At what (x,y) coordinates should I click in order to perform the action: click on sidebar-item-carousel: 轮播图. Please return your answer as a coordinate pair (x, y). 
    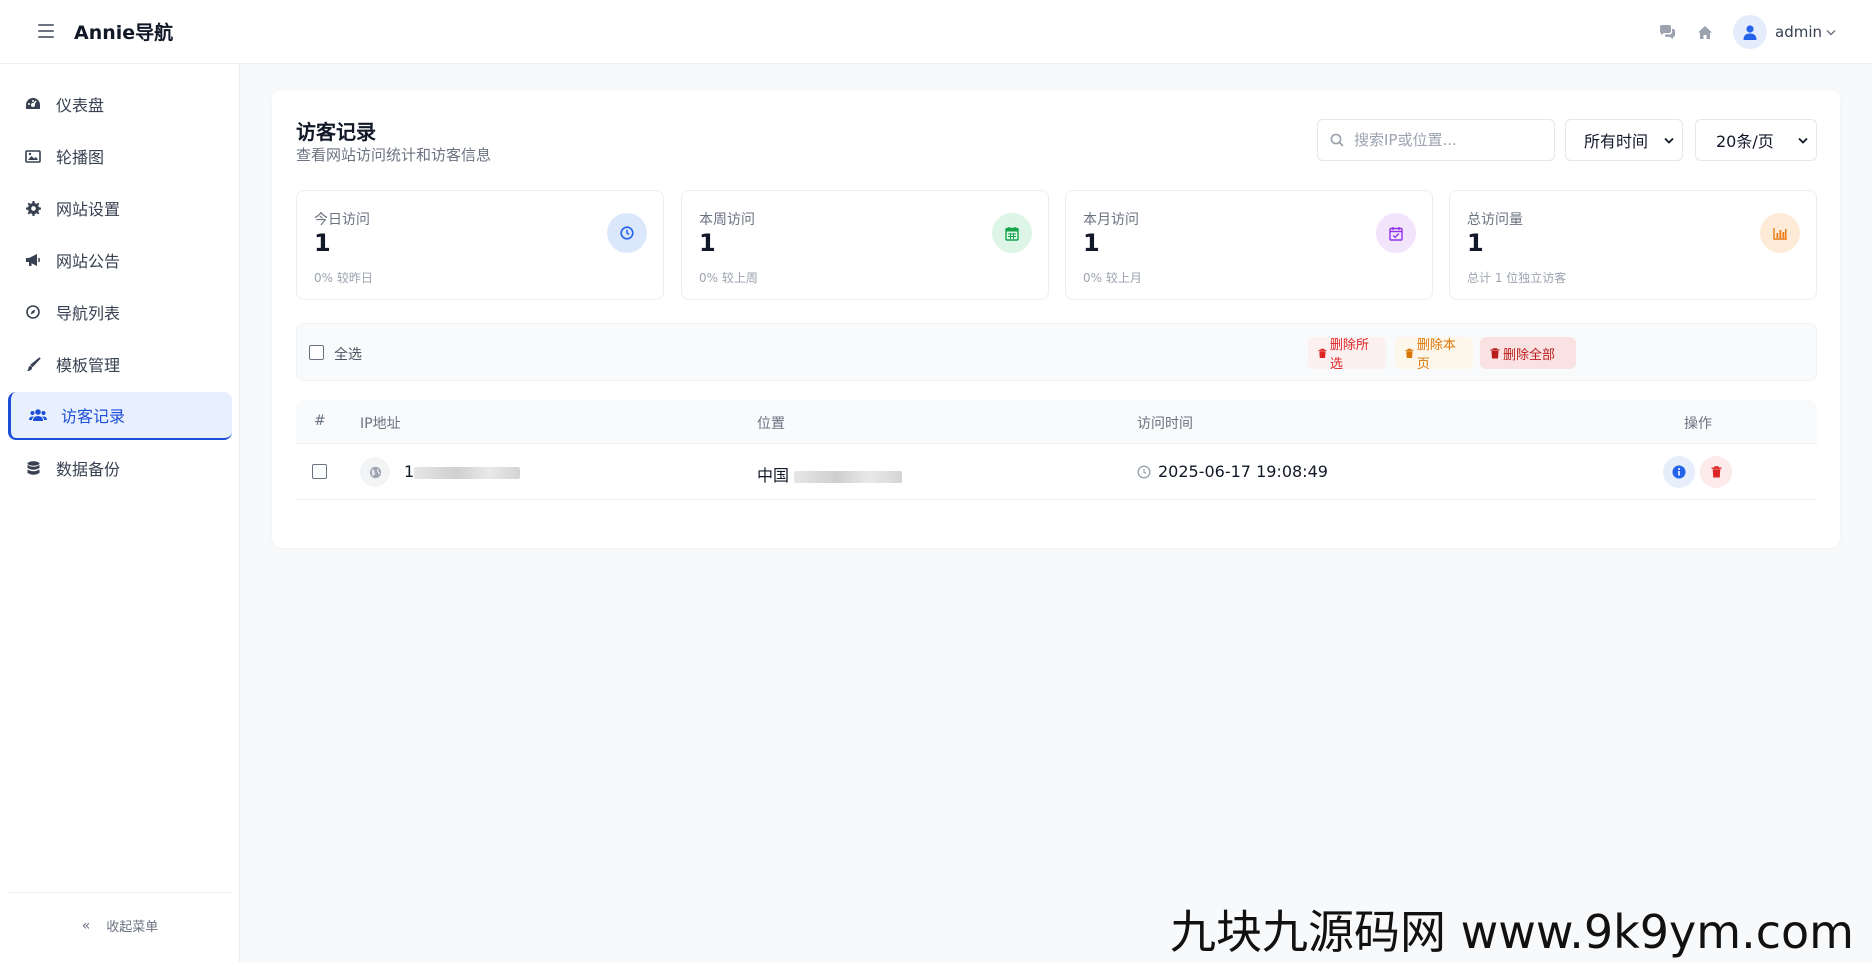
    Looking at the image, I should click on (120, 156).